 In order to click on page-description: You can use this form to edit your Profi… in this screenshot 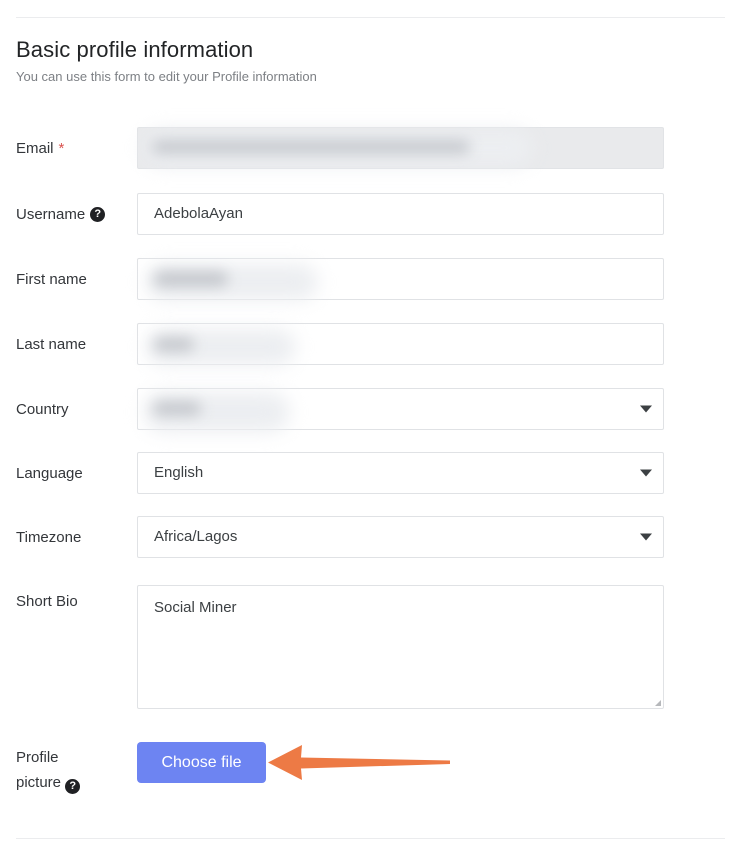, I will do `click(166, 76)`.